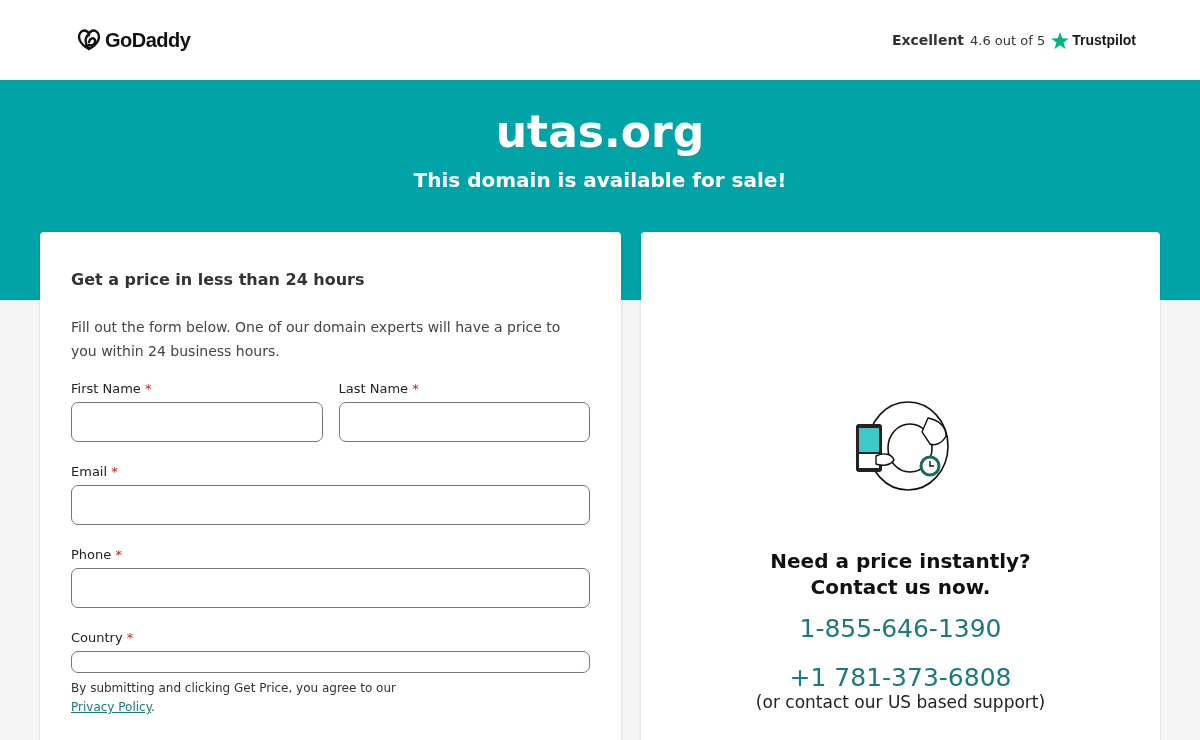  What do you see at coordinates (234, 698) in the screenshot?
I see `consent-text: By submitting and clicking Get Price, you agree to our Privacy Policy.` at bounding box center [234, 698].